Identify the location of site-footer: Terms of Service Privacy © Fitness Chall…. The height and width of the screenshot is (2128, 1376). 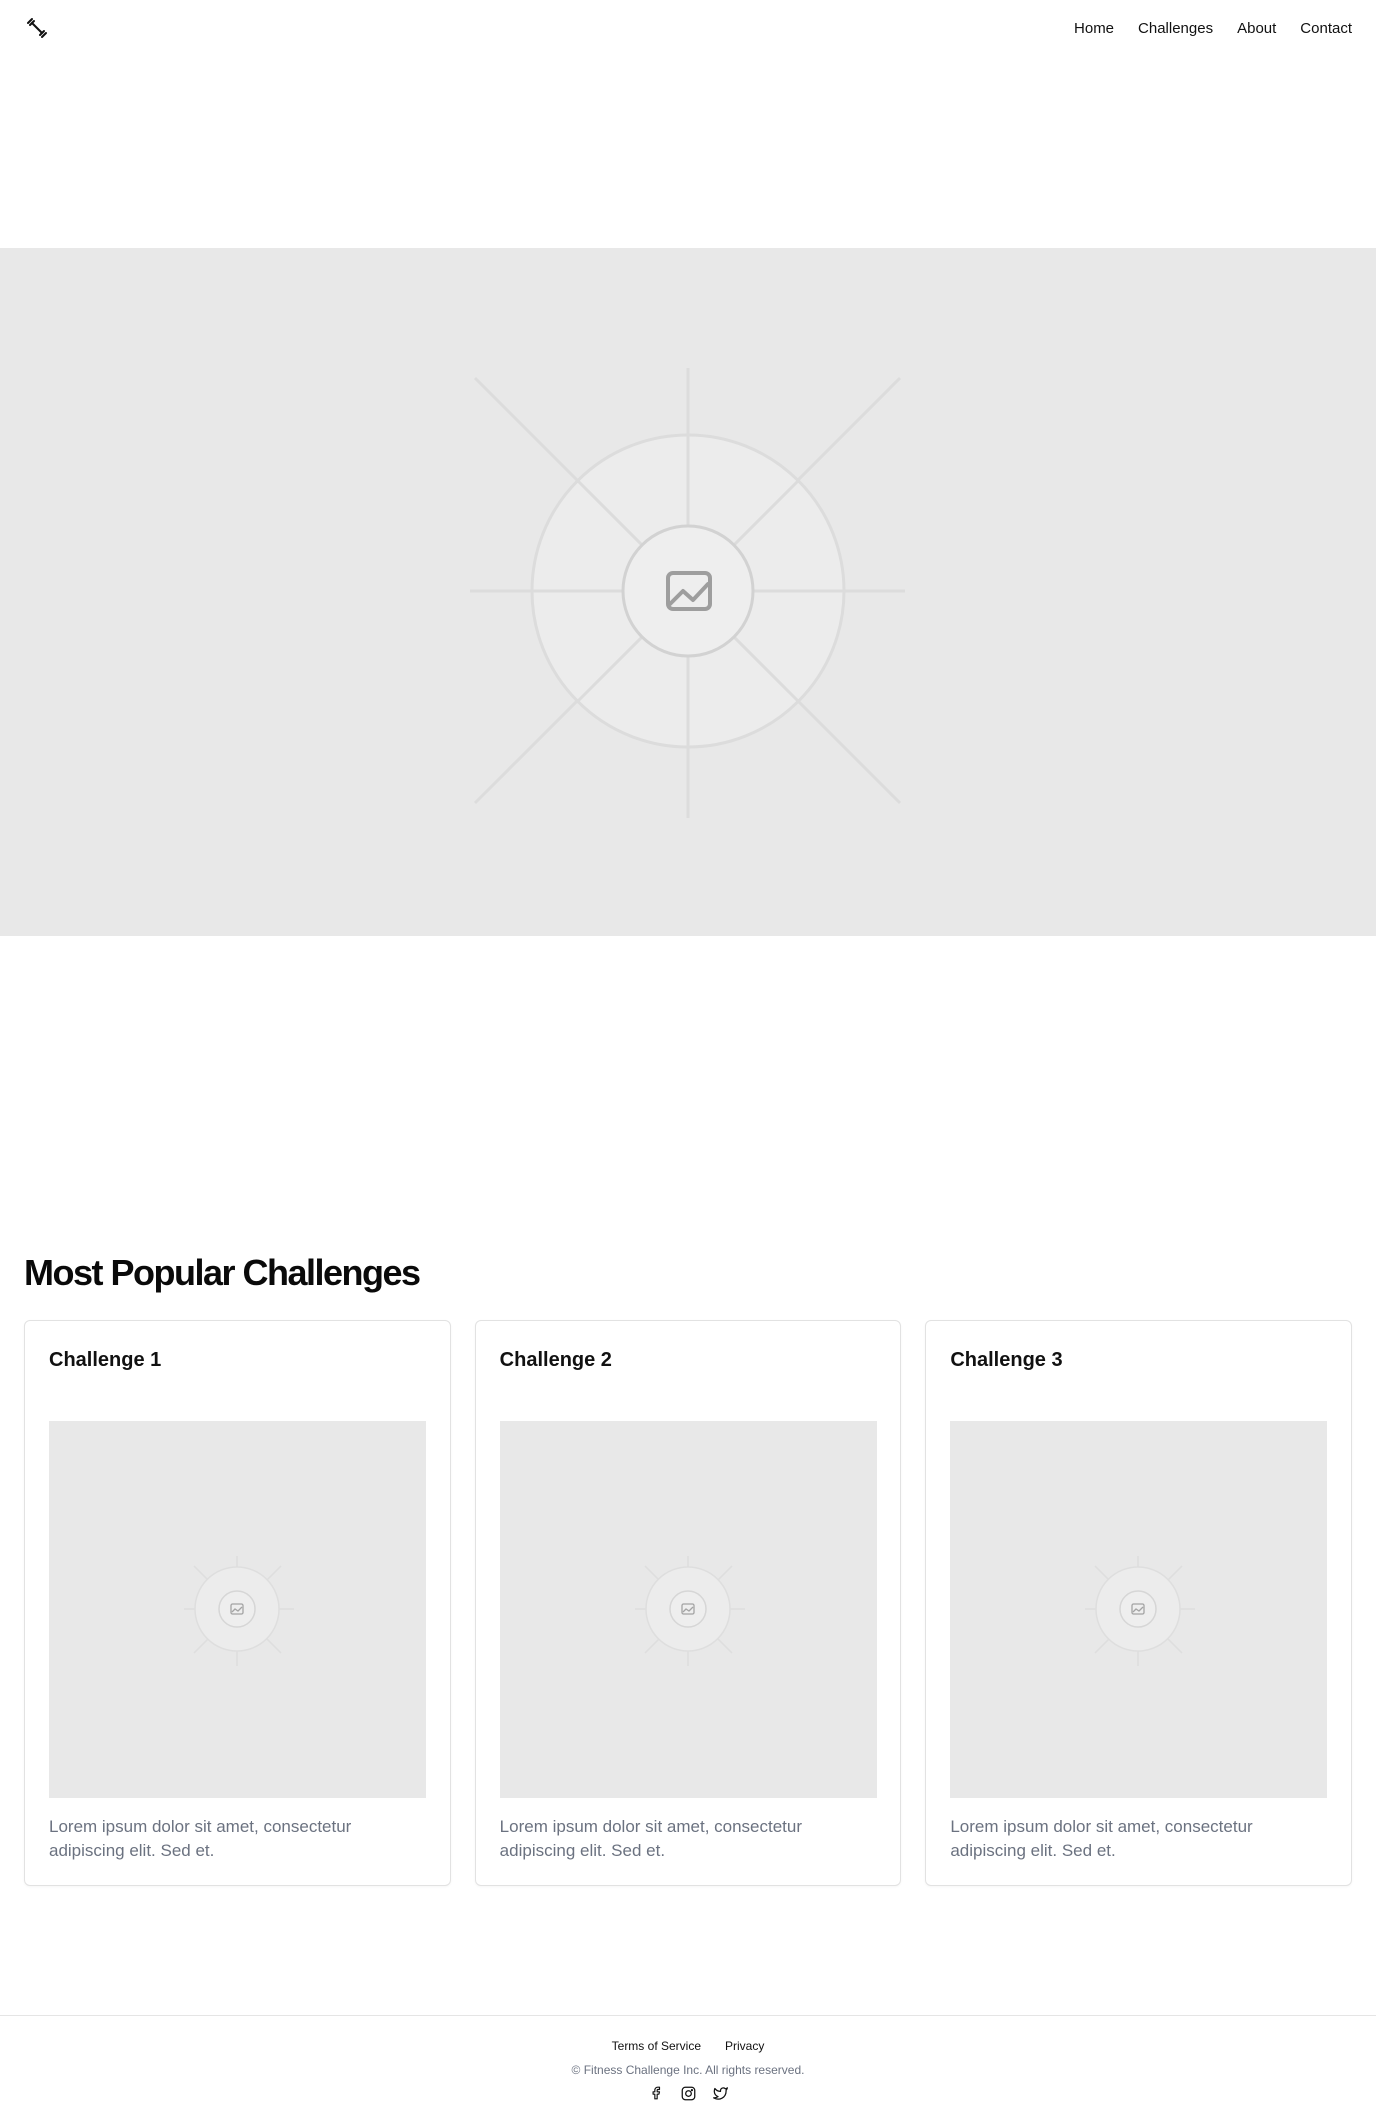
(688, 2071).